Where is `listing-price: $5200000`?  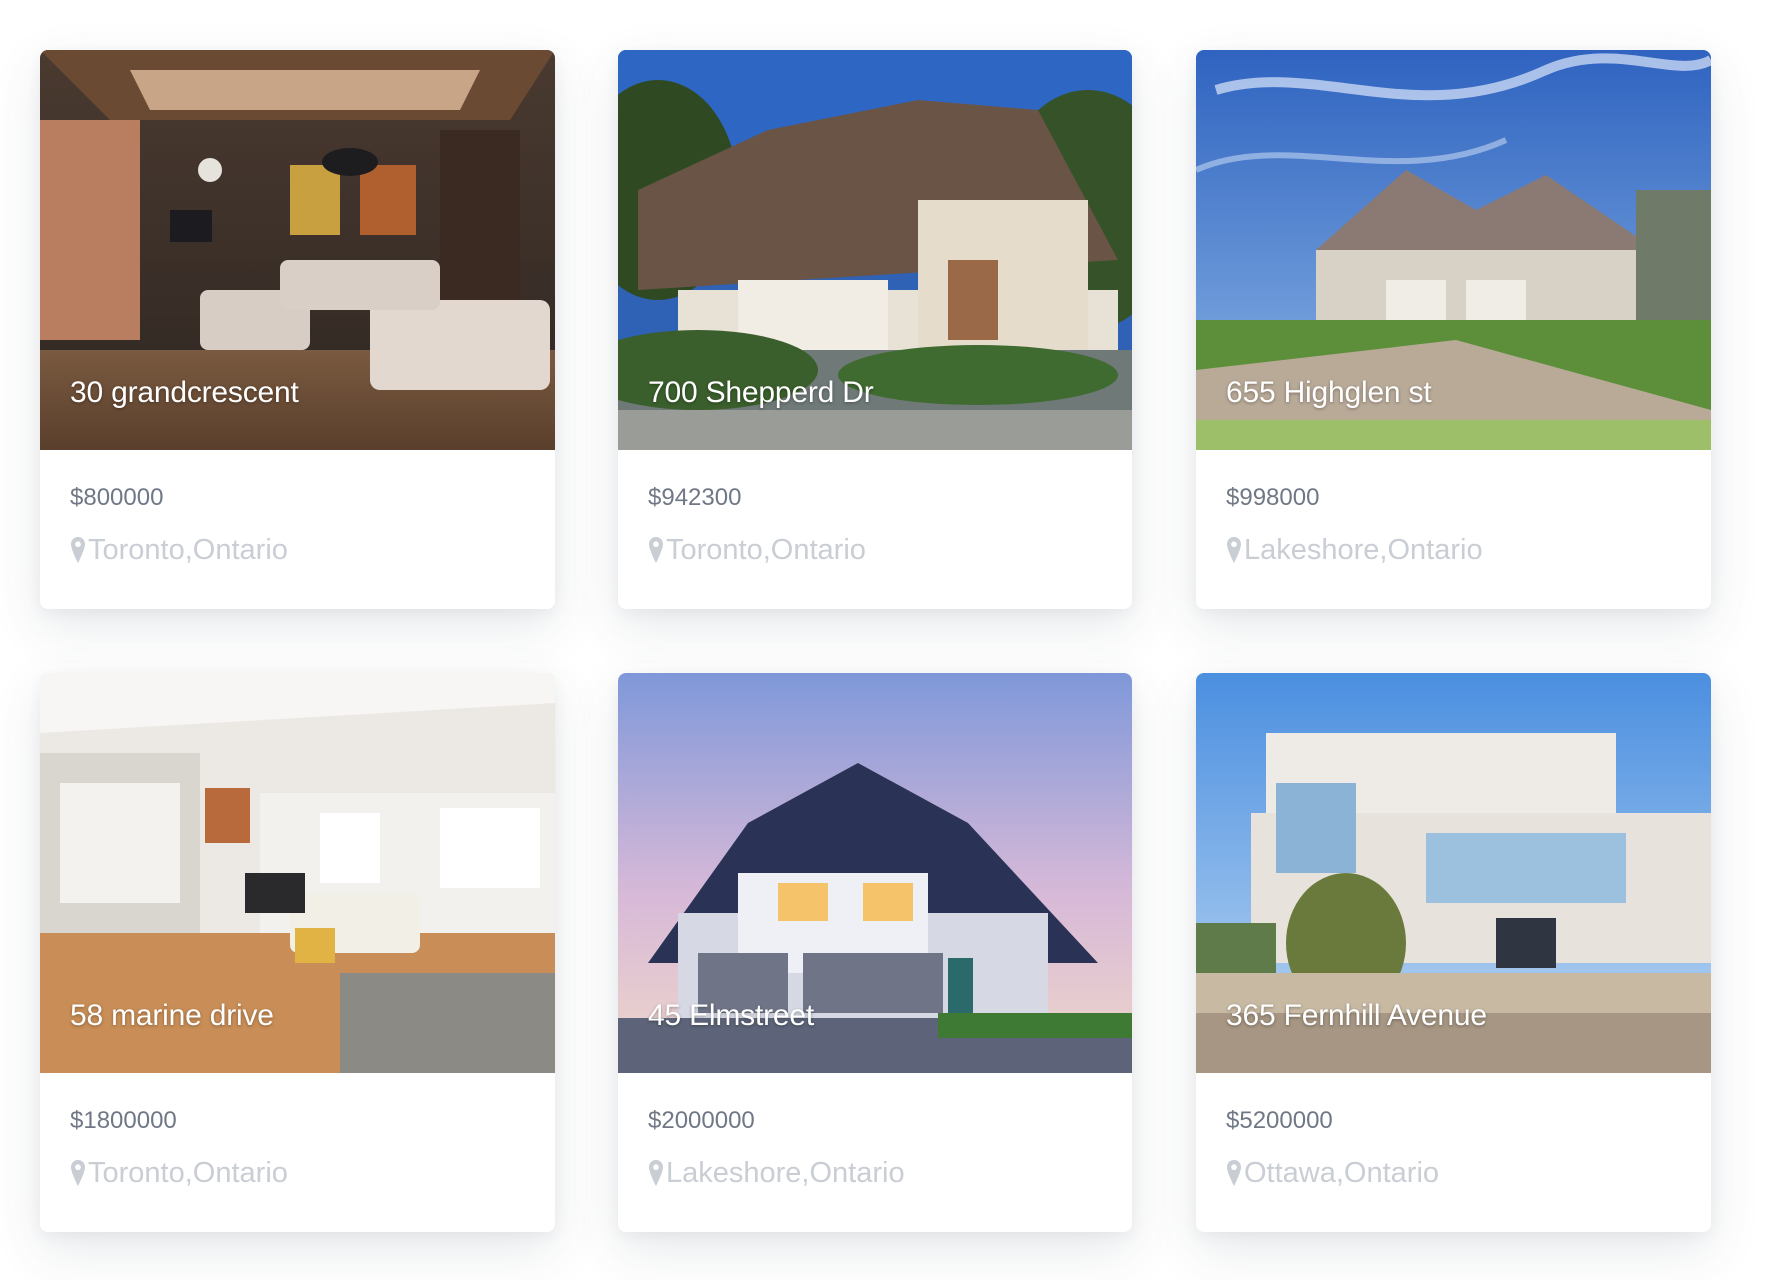
listing-price: $5200000 is located at coordinates (1279, 1120).